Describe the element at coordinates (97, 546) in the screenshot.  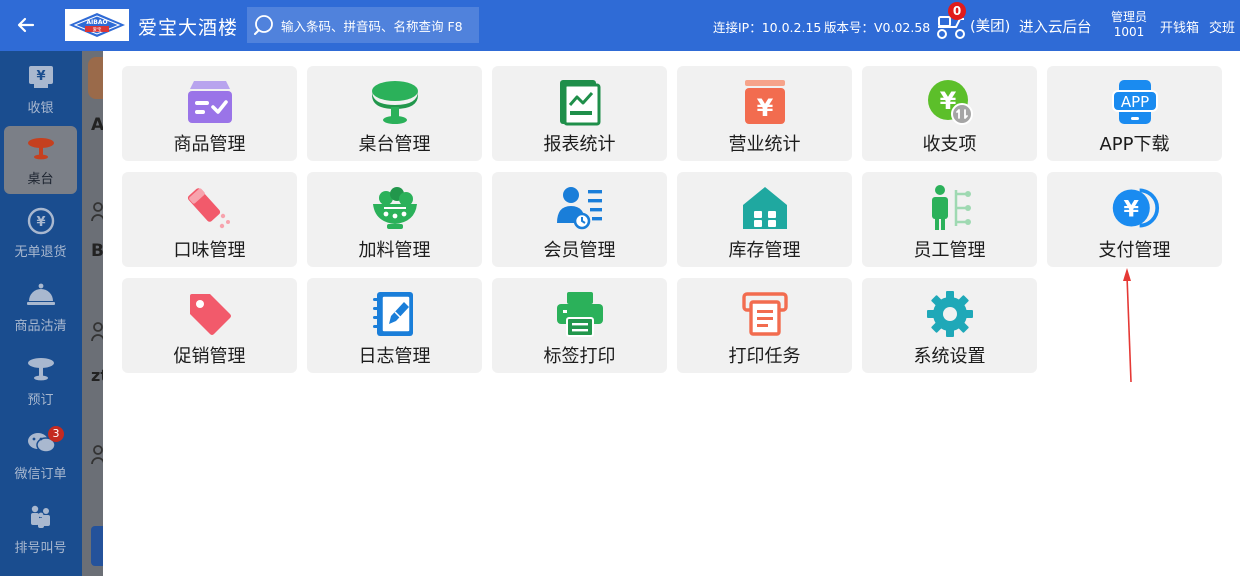
I see `background-button` at that location.